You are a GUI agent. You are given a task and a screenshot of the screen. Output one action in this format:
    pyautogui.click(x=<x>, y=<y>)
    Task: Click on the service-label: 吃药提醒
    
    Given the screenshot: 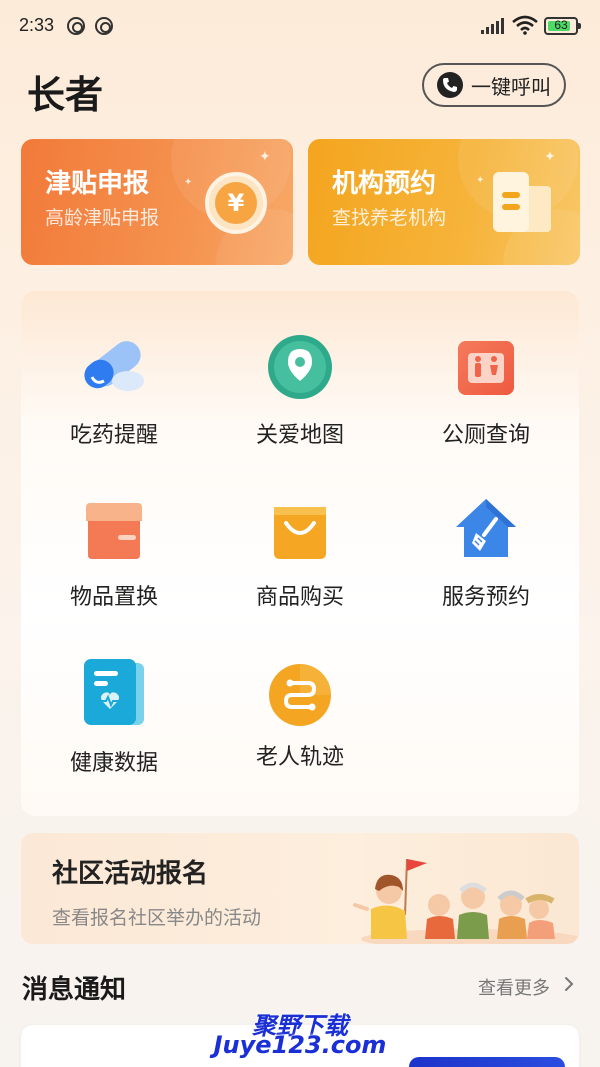 What is the action you would take?
    pyautogui.click(x=113, y=435)
    